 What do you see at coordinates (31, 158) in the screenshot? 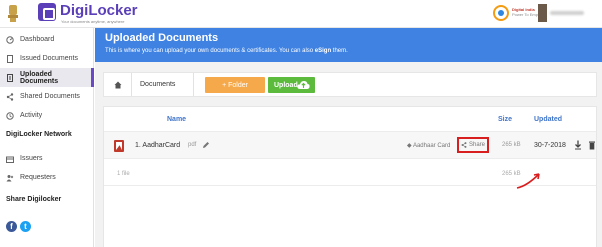
I see `sidebar-item-label: Issuers` at bounding box center [31, 158].